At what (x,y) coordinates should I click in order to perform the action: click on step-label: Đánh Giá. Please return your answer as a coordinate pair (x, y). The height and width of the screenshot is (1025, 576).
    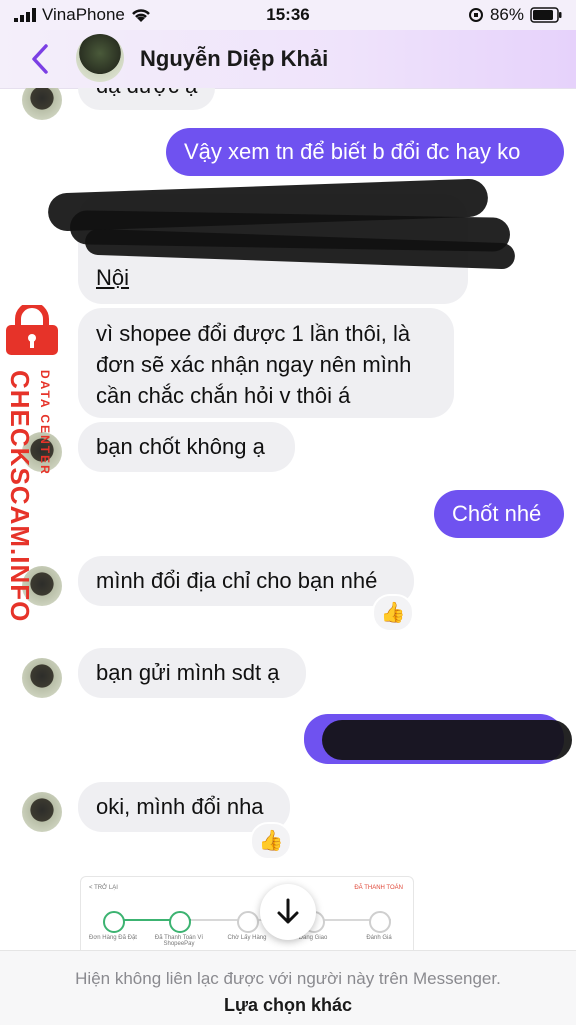
    Looking at the image, I should click on (379, 938).